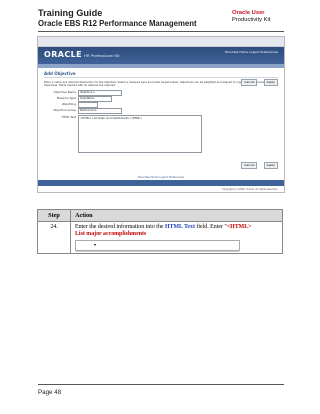 The width and height of the screenshot is (320, 414). What do you see at coordinates (70, 13) in the screenshot?
I see `doc-title: Training Guide` at bounding box center [70, 13].